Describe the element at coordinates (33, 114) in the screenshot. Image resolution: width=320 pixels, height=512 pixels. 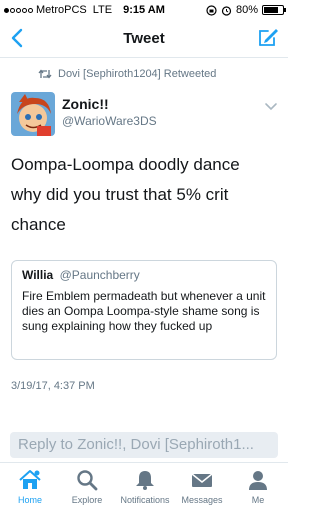
I see `avatar` at that location.